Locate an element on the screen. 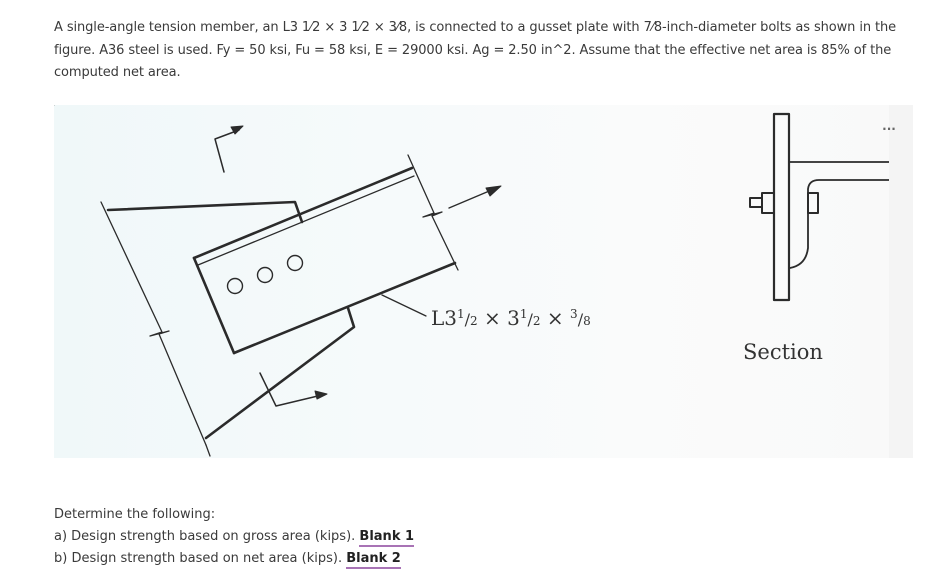  angle-member is located at coordinates (325, 254).